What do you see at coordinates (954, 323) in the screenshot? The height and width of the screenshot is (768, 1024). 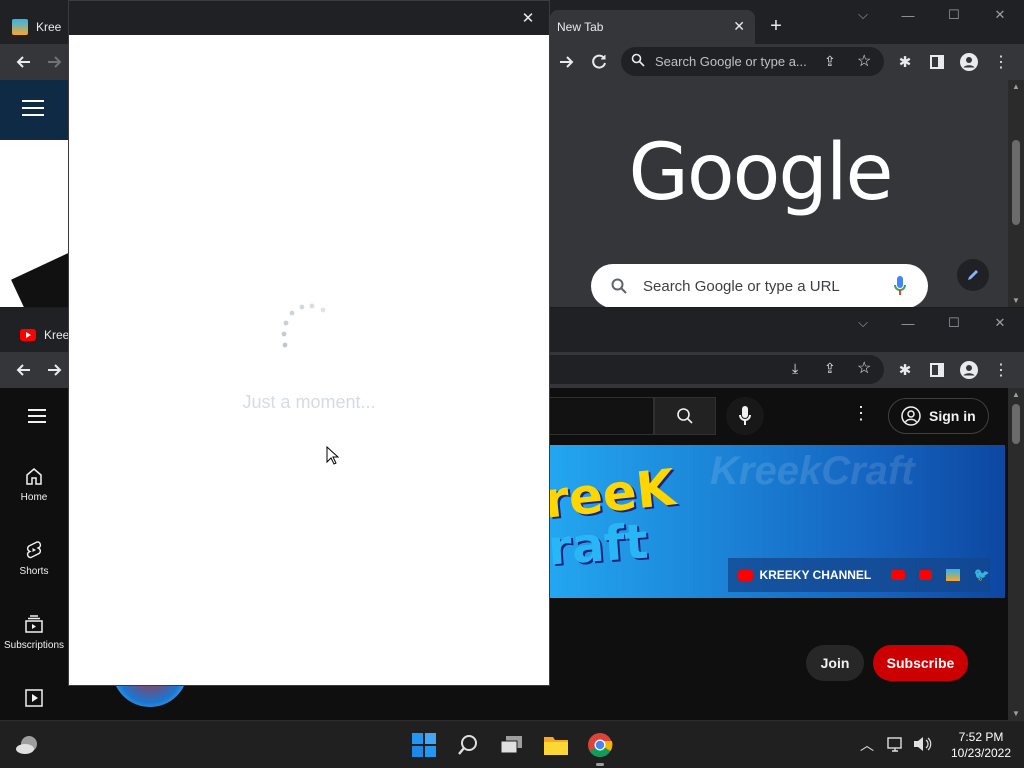 I see `bottom-maximize-button: ☐` at bounding box center [954, 323].